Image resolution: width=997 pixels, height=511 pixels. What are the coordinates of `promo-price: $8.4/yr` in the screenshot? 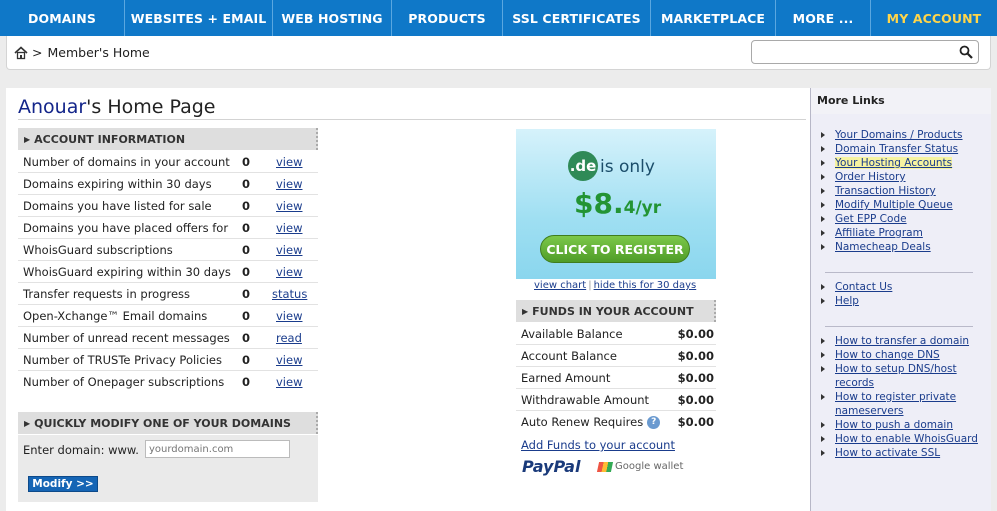 It's located at (617, 203).